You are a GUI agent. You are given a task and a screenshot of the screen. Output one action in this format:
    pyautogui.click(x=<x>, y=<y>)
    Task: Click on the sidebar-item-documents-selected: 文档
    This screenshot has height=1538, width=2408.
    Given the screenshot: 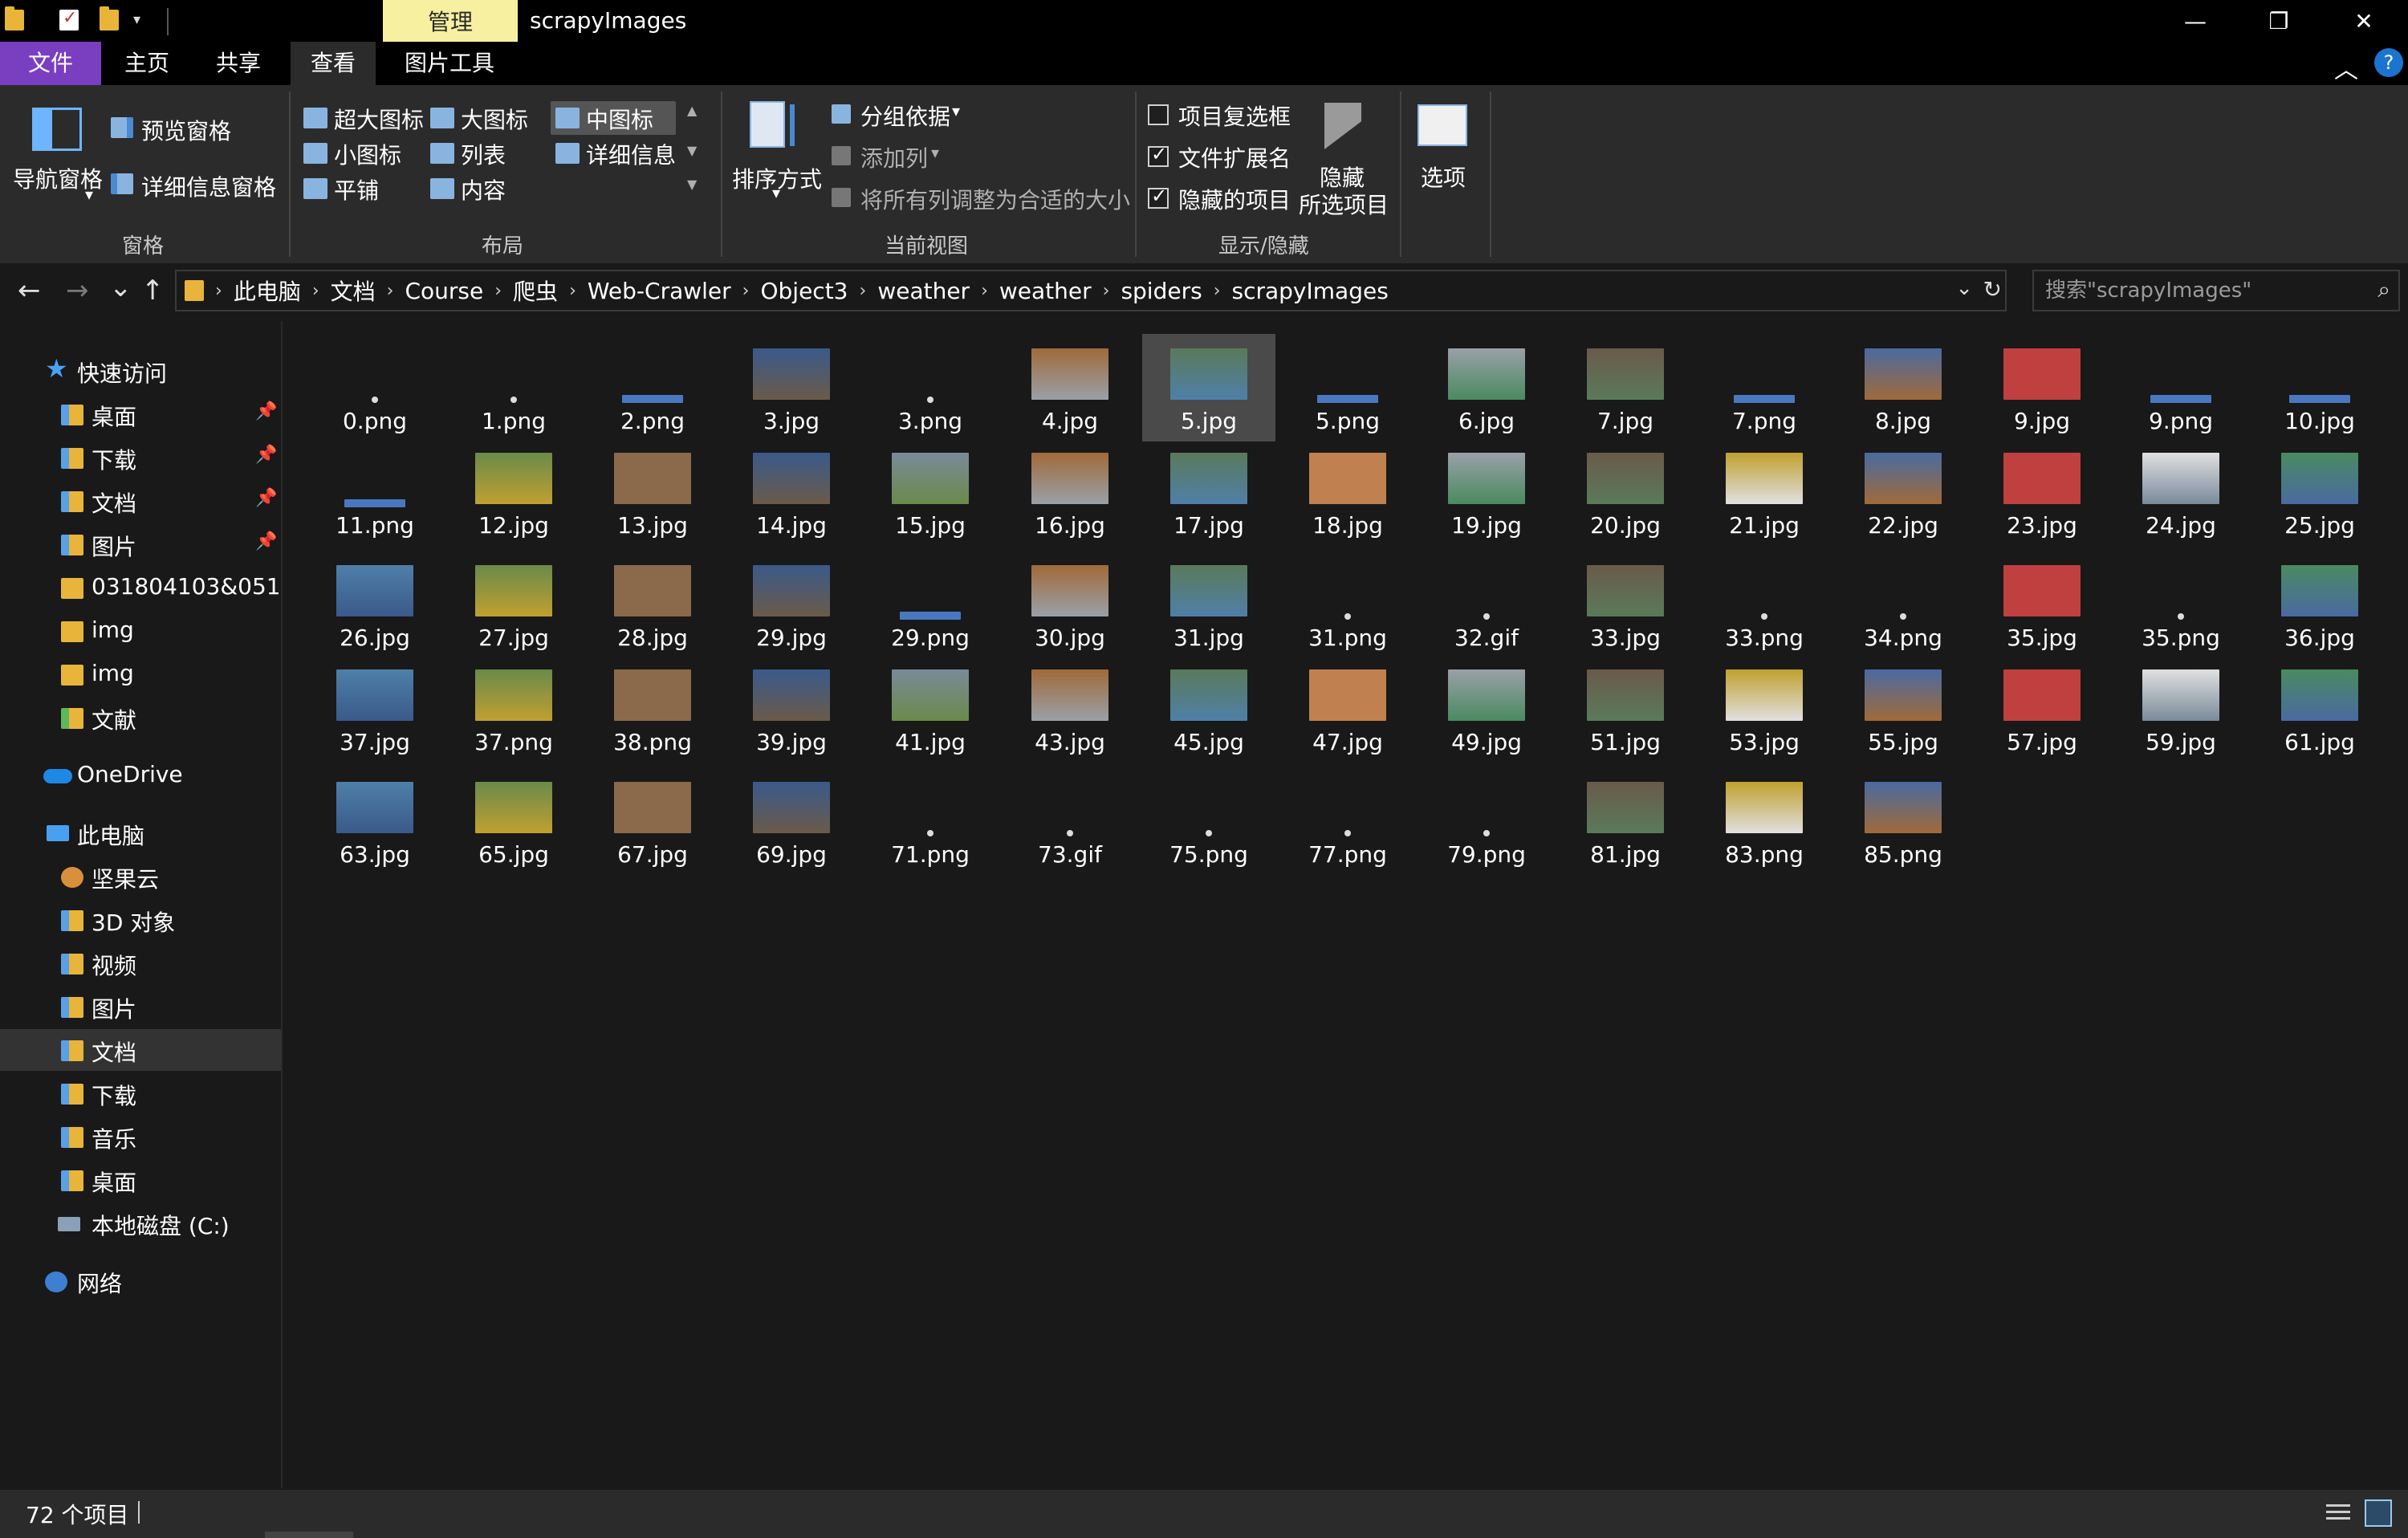 What is the action you would take?
    pyautogui.click(x=140, y=1050)
    